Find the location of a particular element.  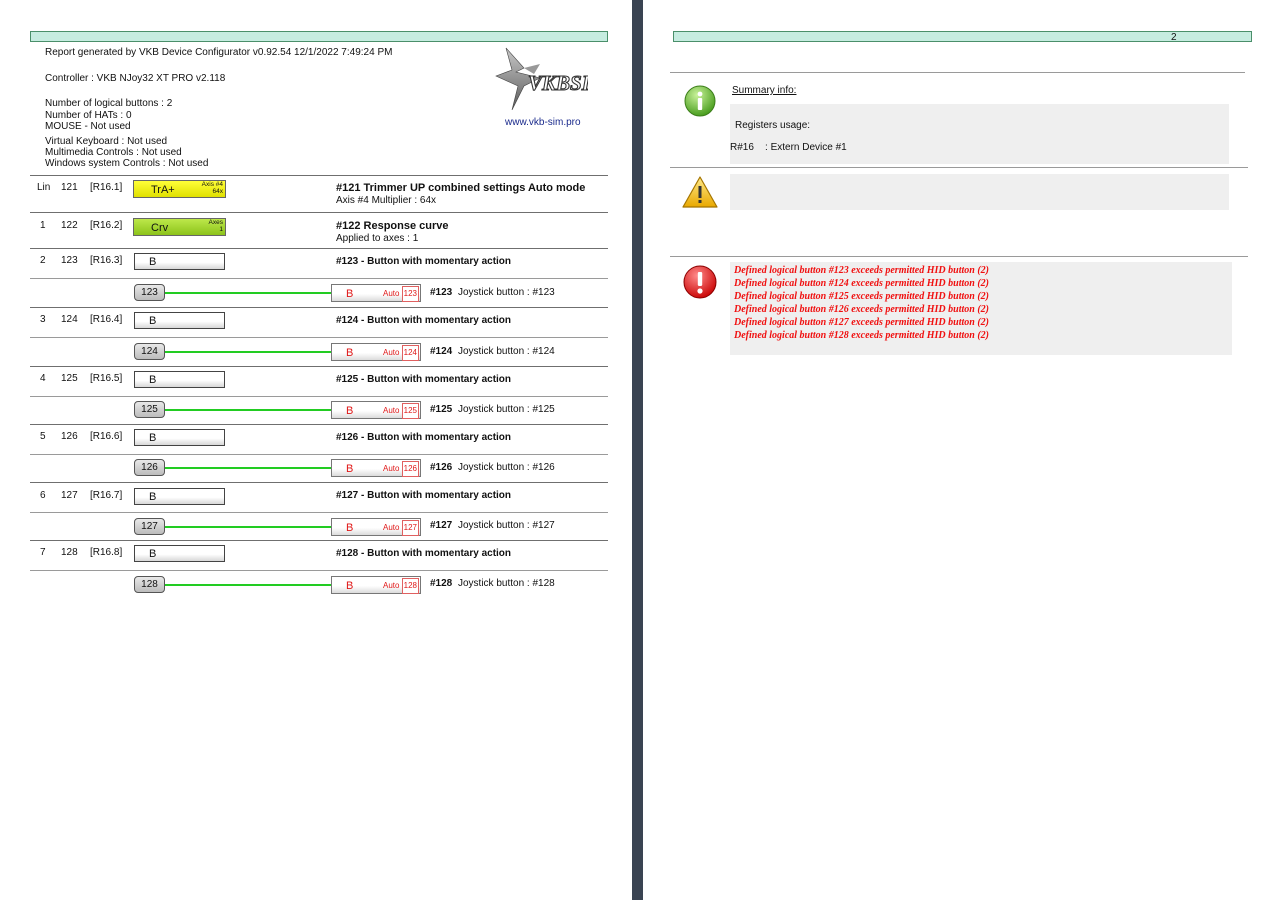

trimmer-box-sub: Axis #4 64x is located at coordinates (212, 188).